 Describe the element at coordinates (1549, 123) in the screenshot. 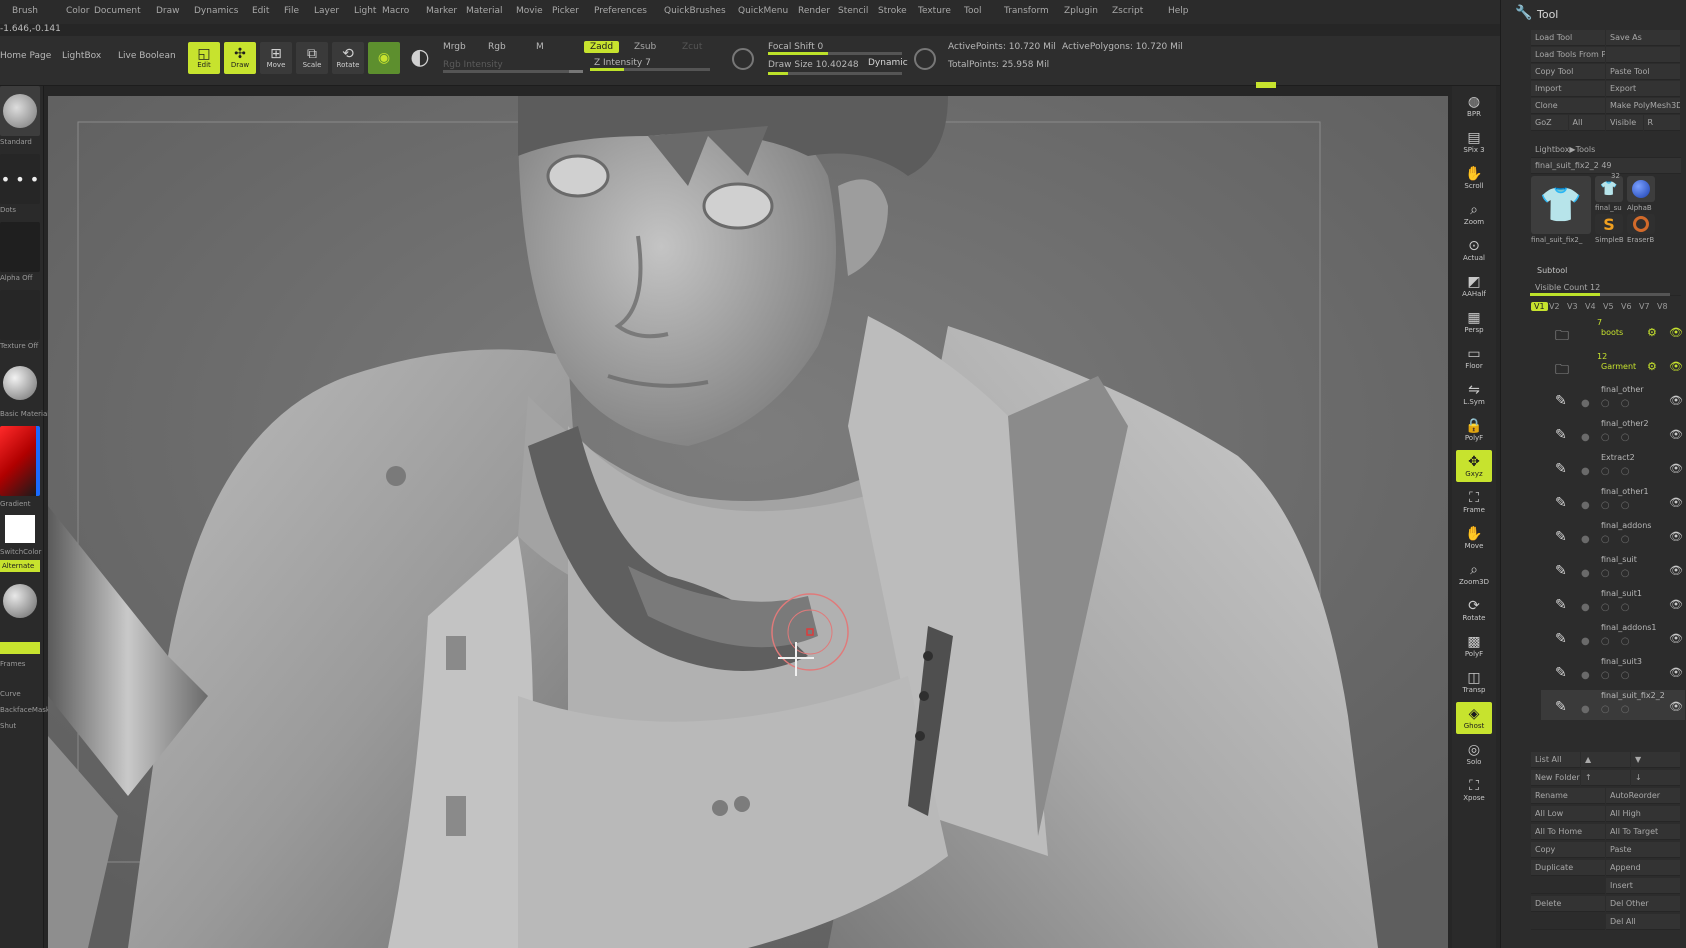

I see `tool-btn-goz: GoZ` at that location.